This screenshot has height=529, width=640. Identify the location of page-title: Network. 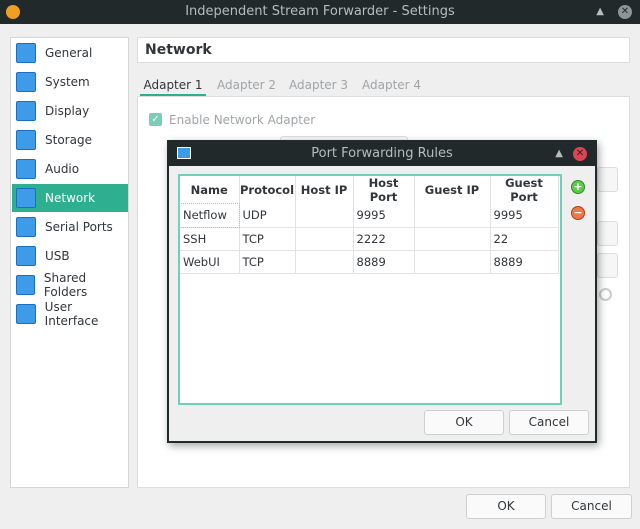
(383, 50).